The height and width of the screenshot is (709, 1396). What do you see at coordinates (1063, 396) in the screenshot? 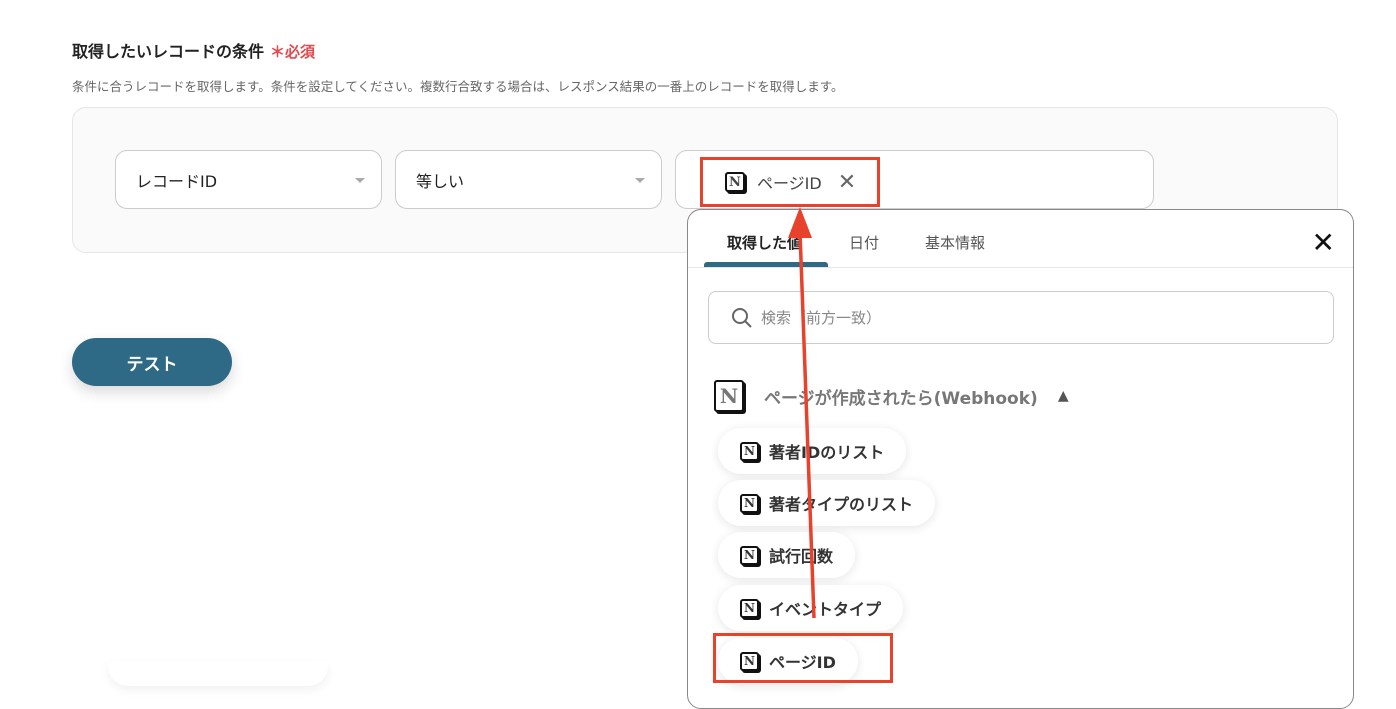
I see `chevron-up-icon: ▲` at bounding box center [1063, 396].